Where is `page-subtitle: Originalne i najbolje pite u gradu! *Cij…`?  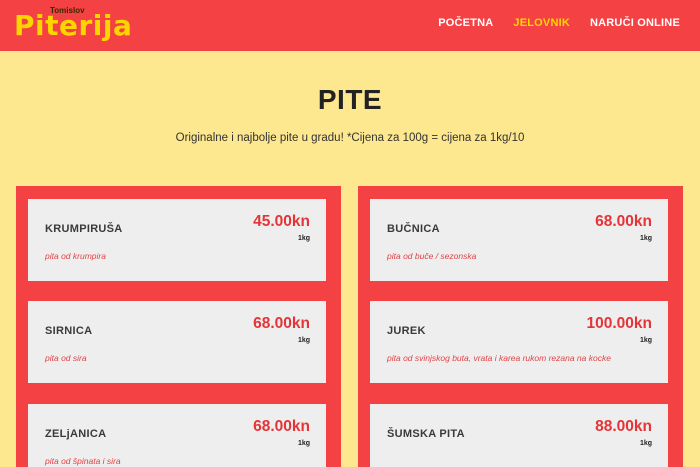 page-subtitle: Originalne i najbolje pite u gradu! *Cij… is located at coordinates (350, 138).